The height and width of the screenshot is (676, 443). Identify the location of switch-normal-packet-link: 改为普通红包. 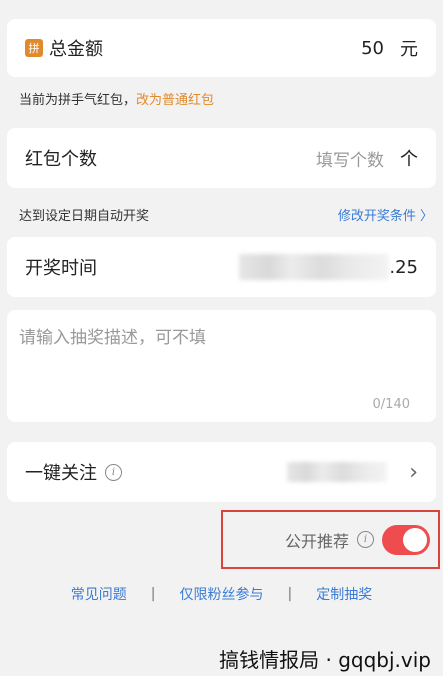
(175, 100).